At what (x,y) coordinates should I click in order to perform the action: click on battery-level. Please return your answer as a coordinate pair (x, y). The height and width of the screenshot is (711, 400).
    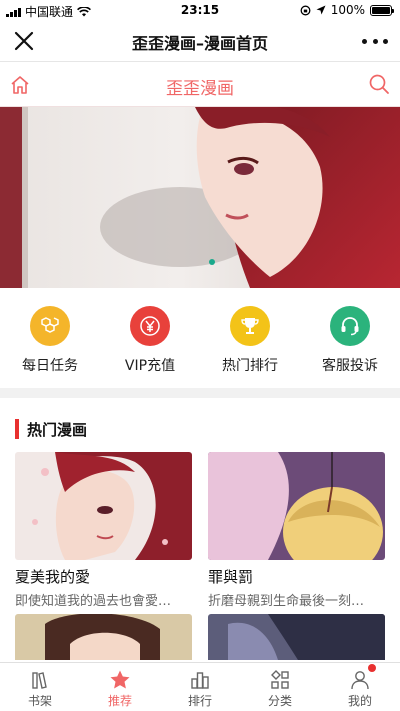
    Looking at the image, I should click on (381, 10).